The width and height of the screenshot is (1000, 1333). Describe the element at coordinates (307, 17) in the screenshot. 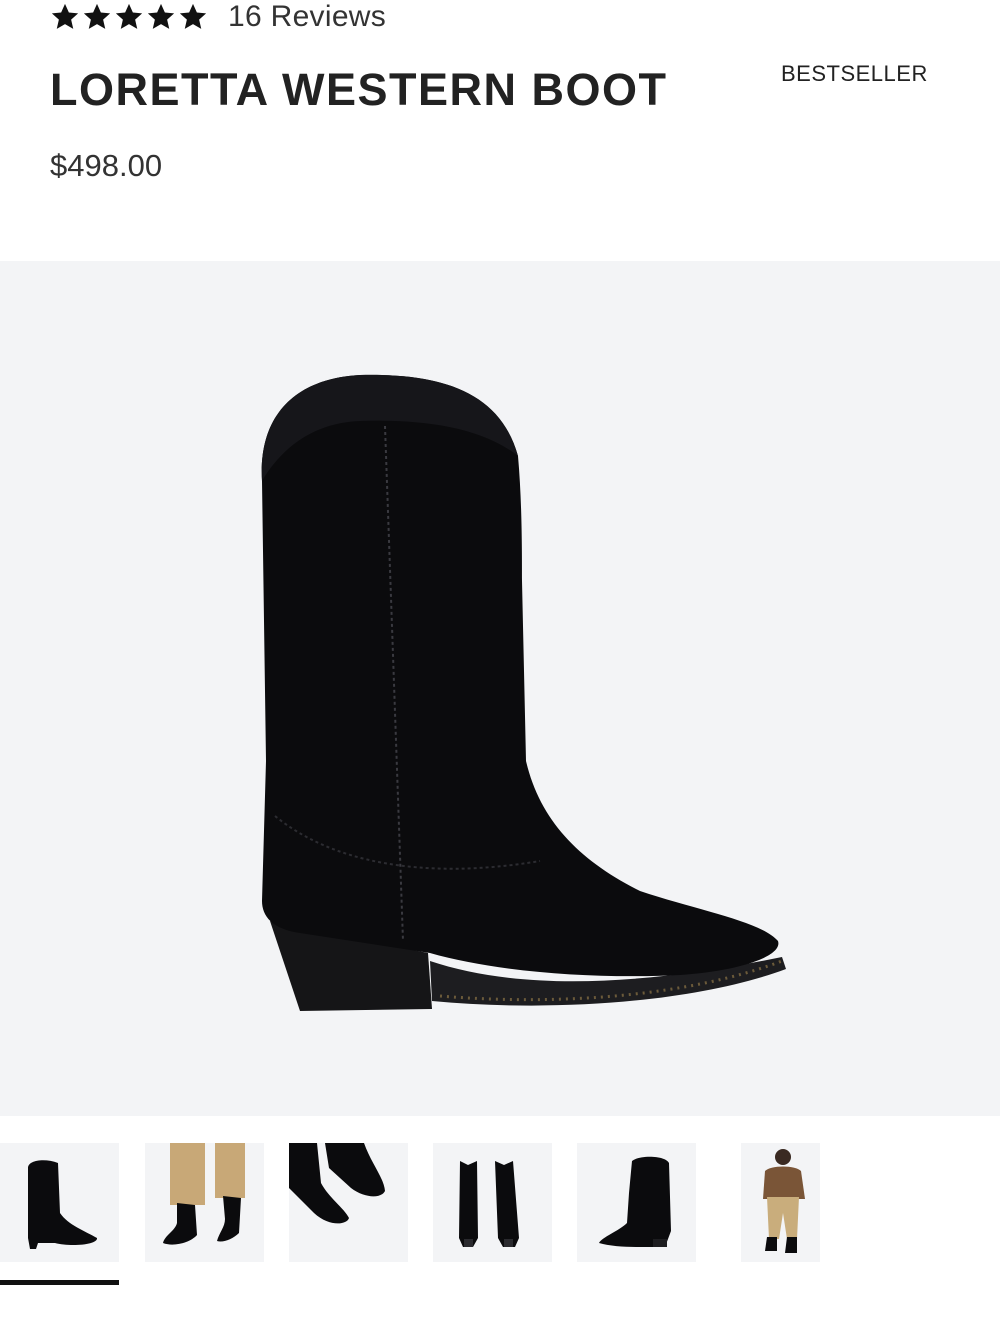

I see `reviews-link: 16 Reviews` at that location.